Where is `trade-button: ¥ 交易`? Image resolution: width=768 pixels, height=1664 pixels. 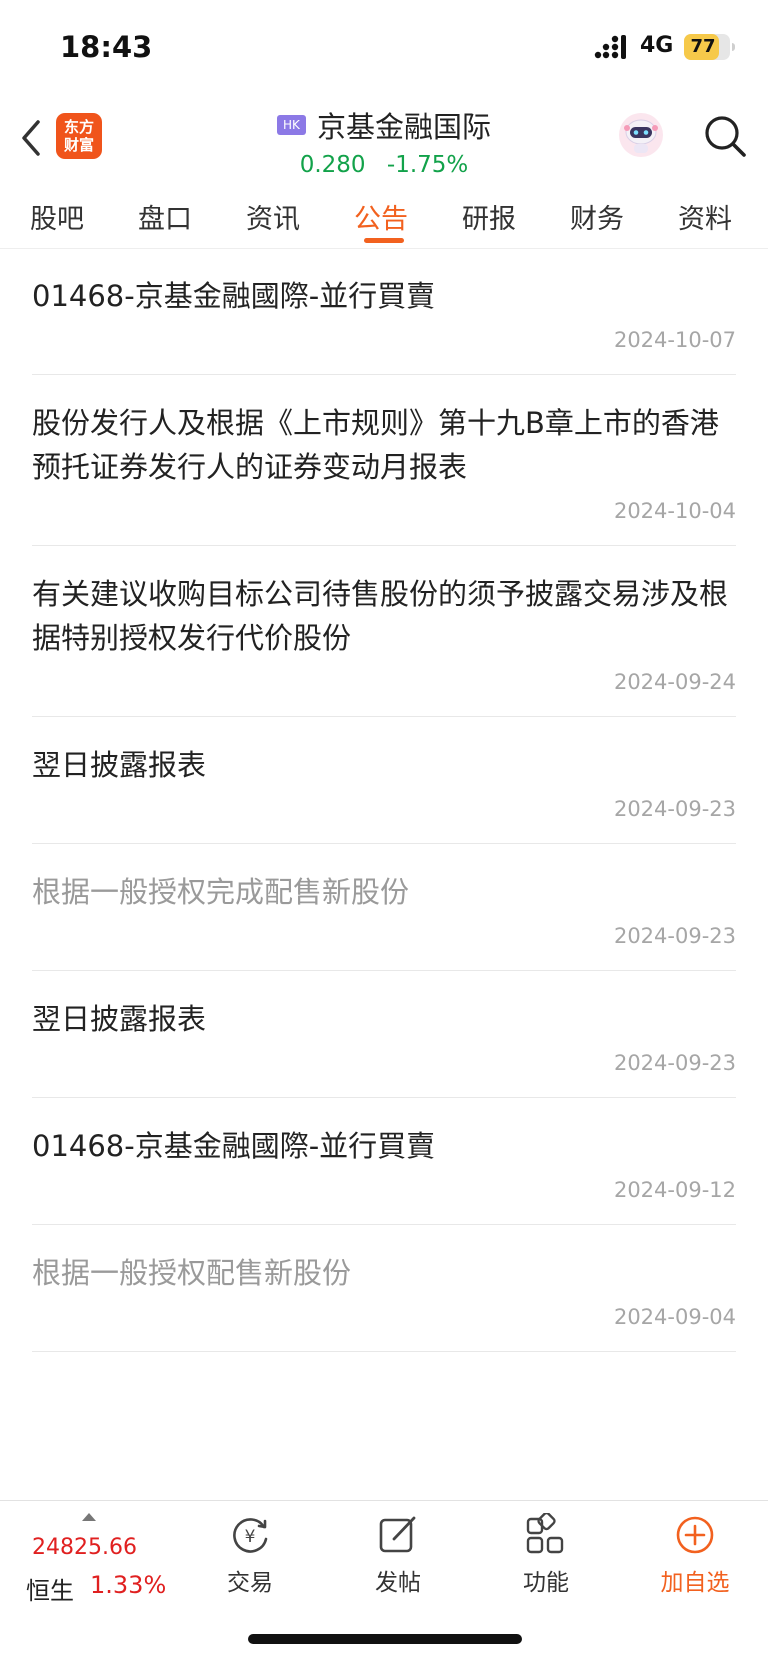 trade-button: ¥ 交易 is located at coordinates (250, 1555).